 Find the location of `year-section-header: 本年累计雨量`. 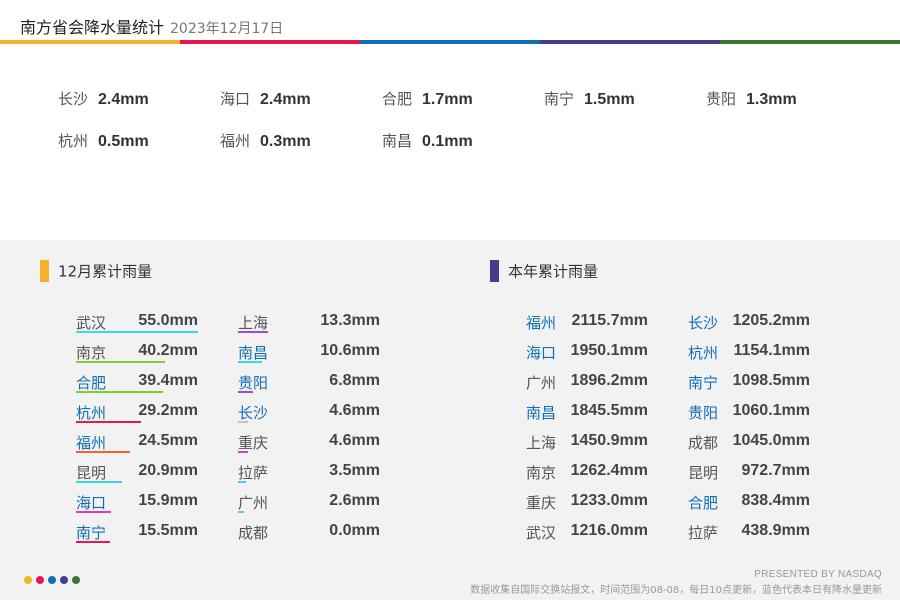

year-section-header: 本年累计雨量 is located at coordinates (544, 271).